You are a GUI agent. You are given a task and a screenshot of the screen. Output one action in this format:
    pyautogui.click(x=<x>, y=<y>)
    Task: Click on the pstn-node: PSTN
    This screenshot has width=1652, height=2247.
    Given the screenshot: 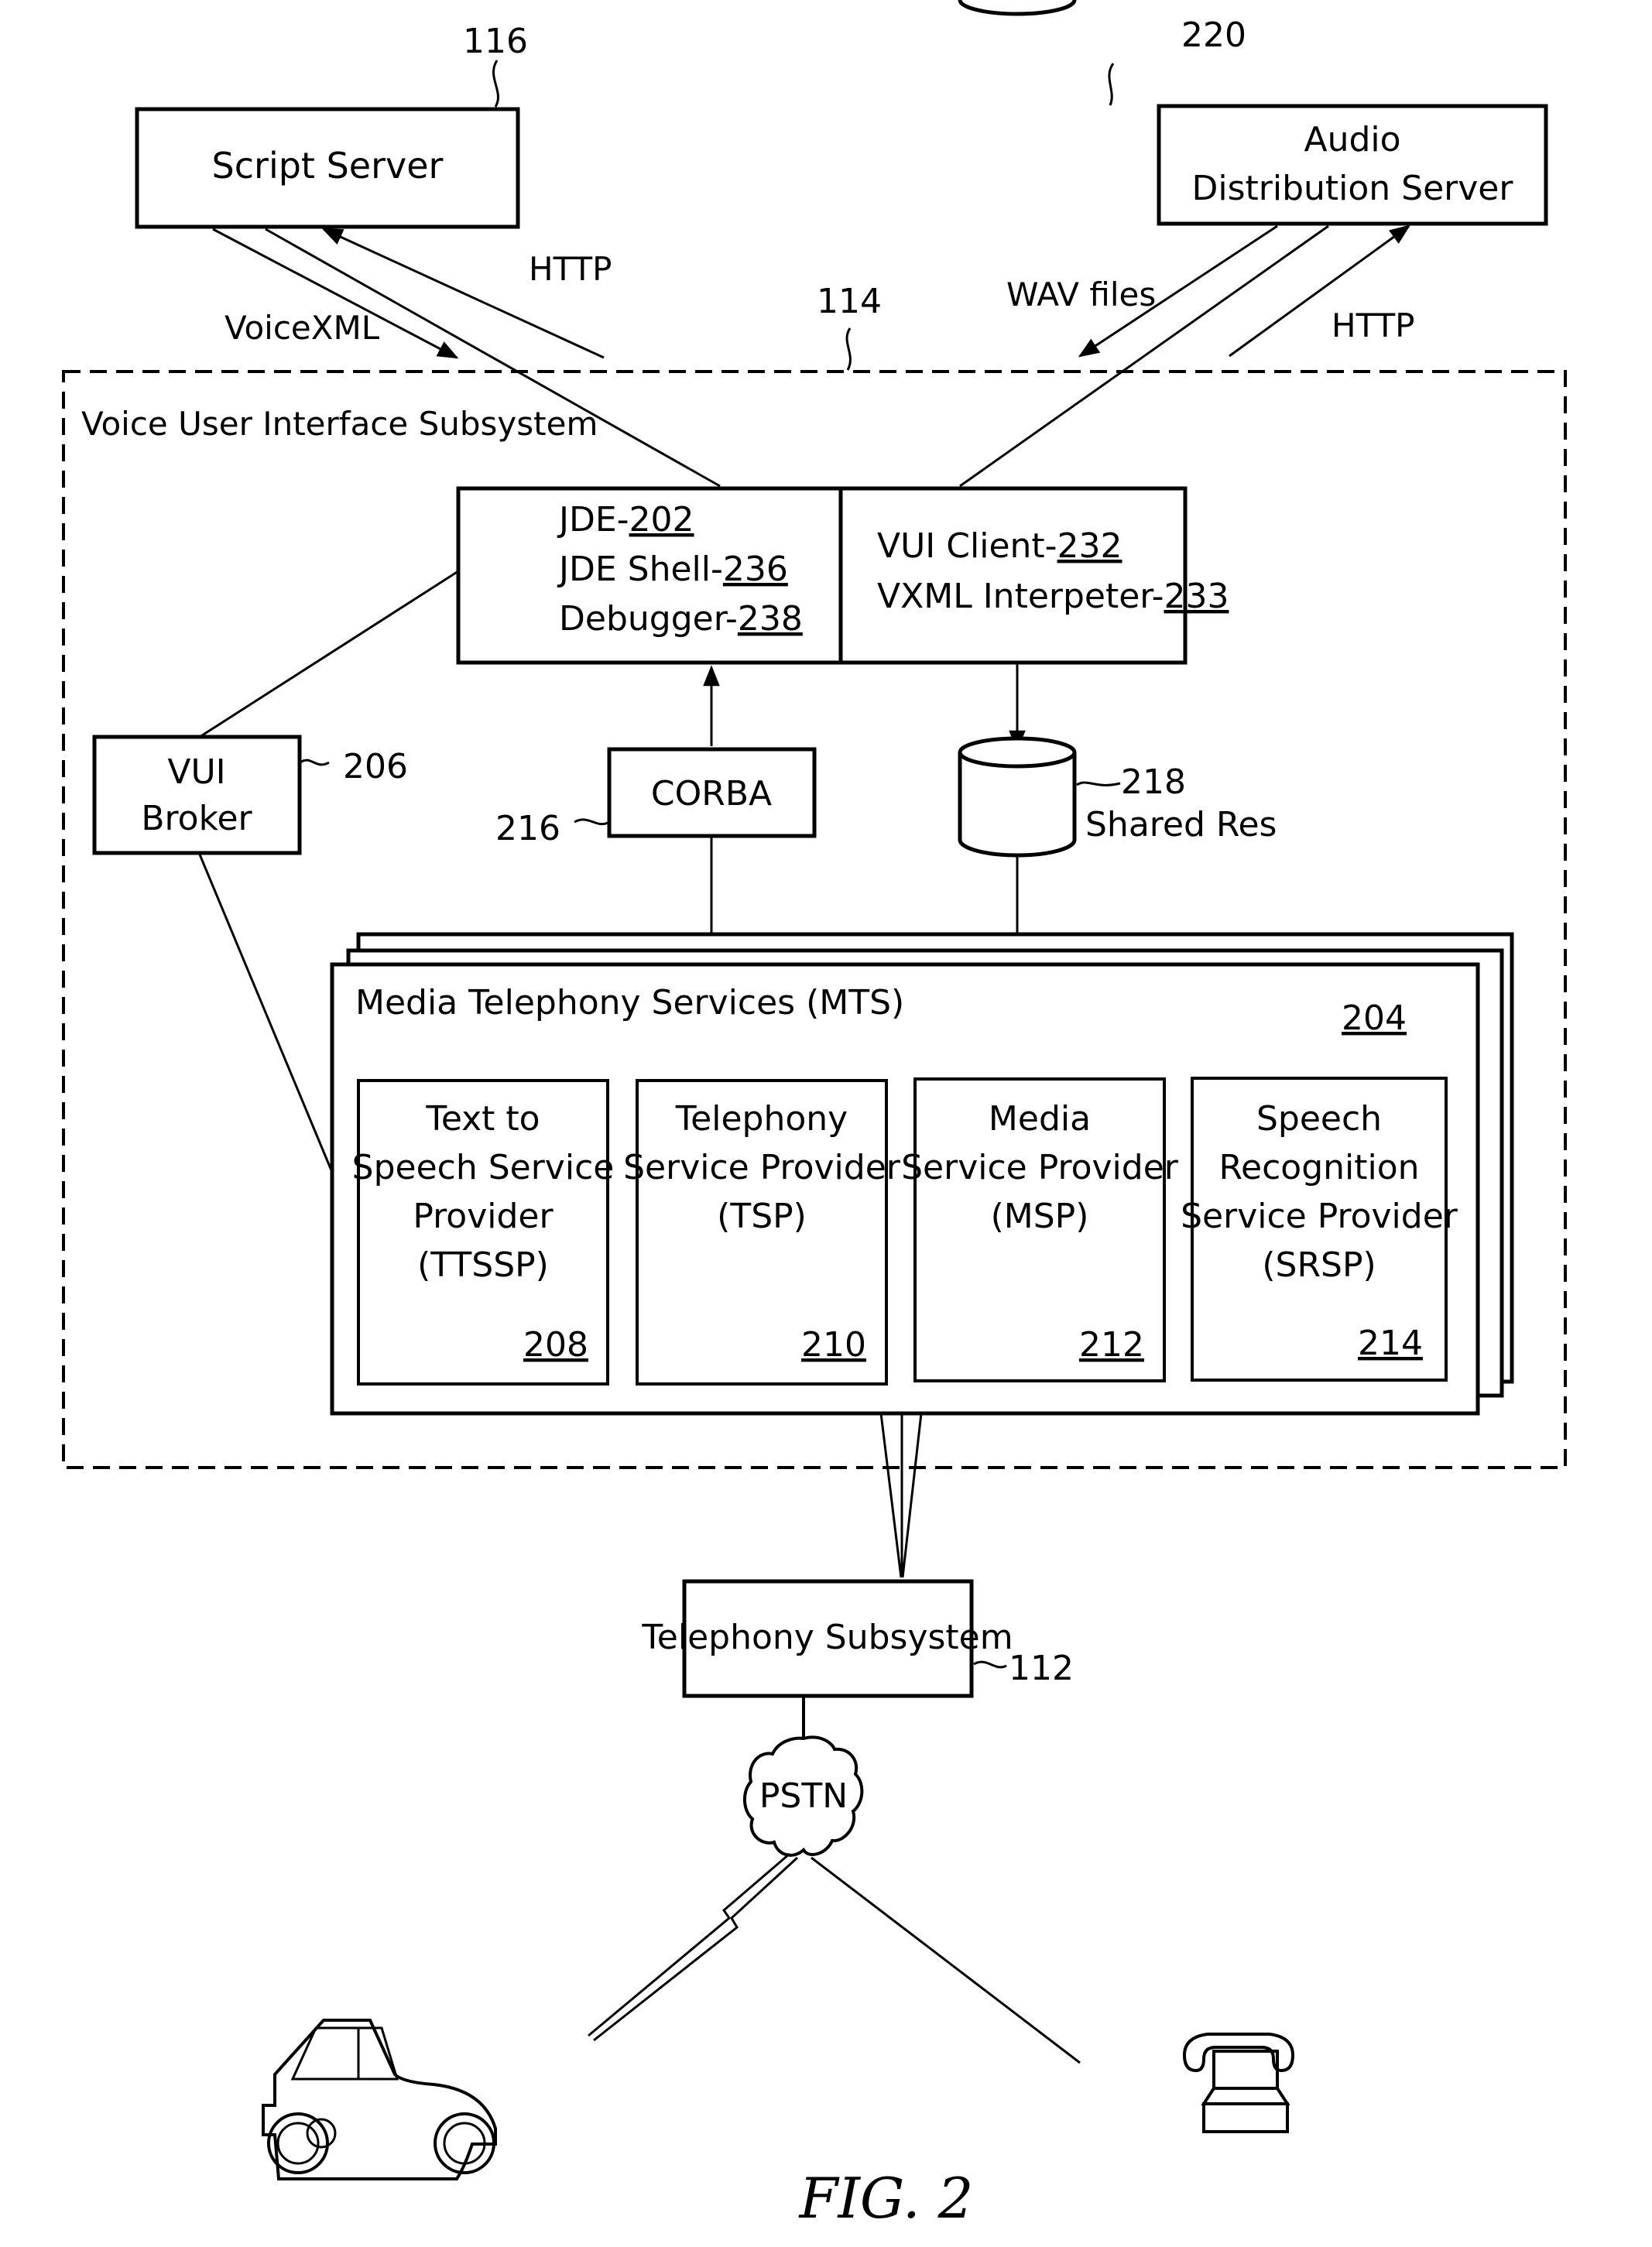 What is the action you would take?
    pyautogui.click(x=803, y=1796)
    